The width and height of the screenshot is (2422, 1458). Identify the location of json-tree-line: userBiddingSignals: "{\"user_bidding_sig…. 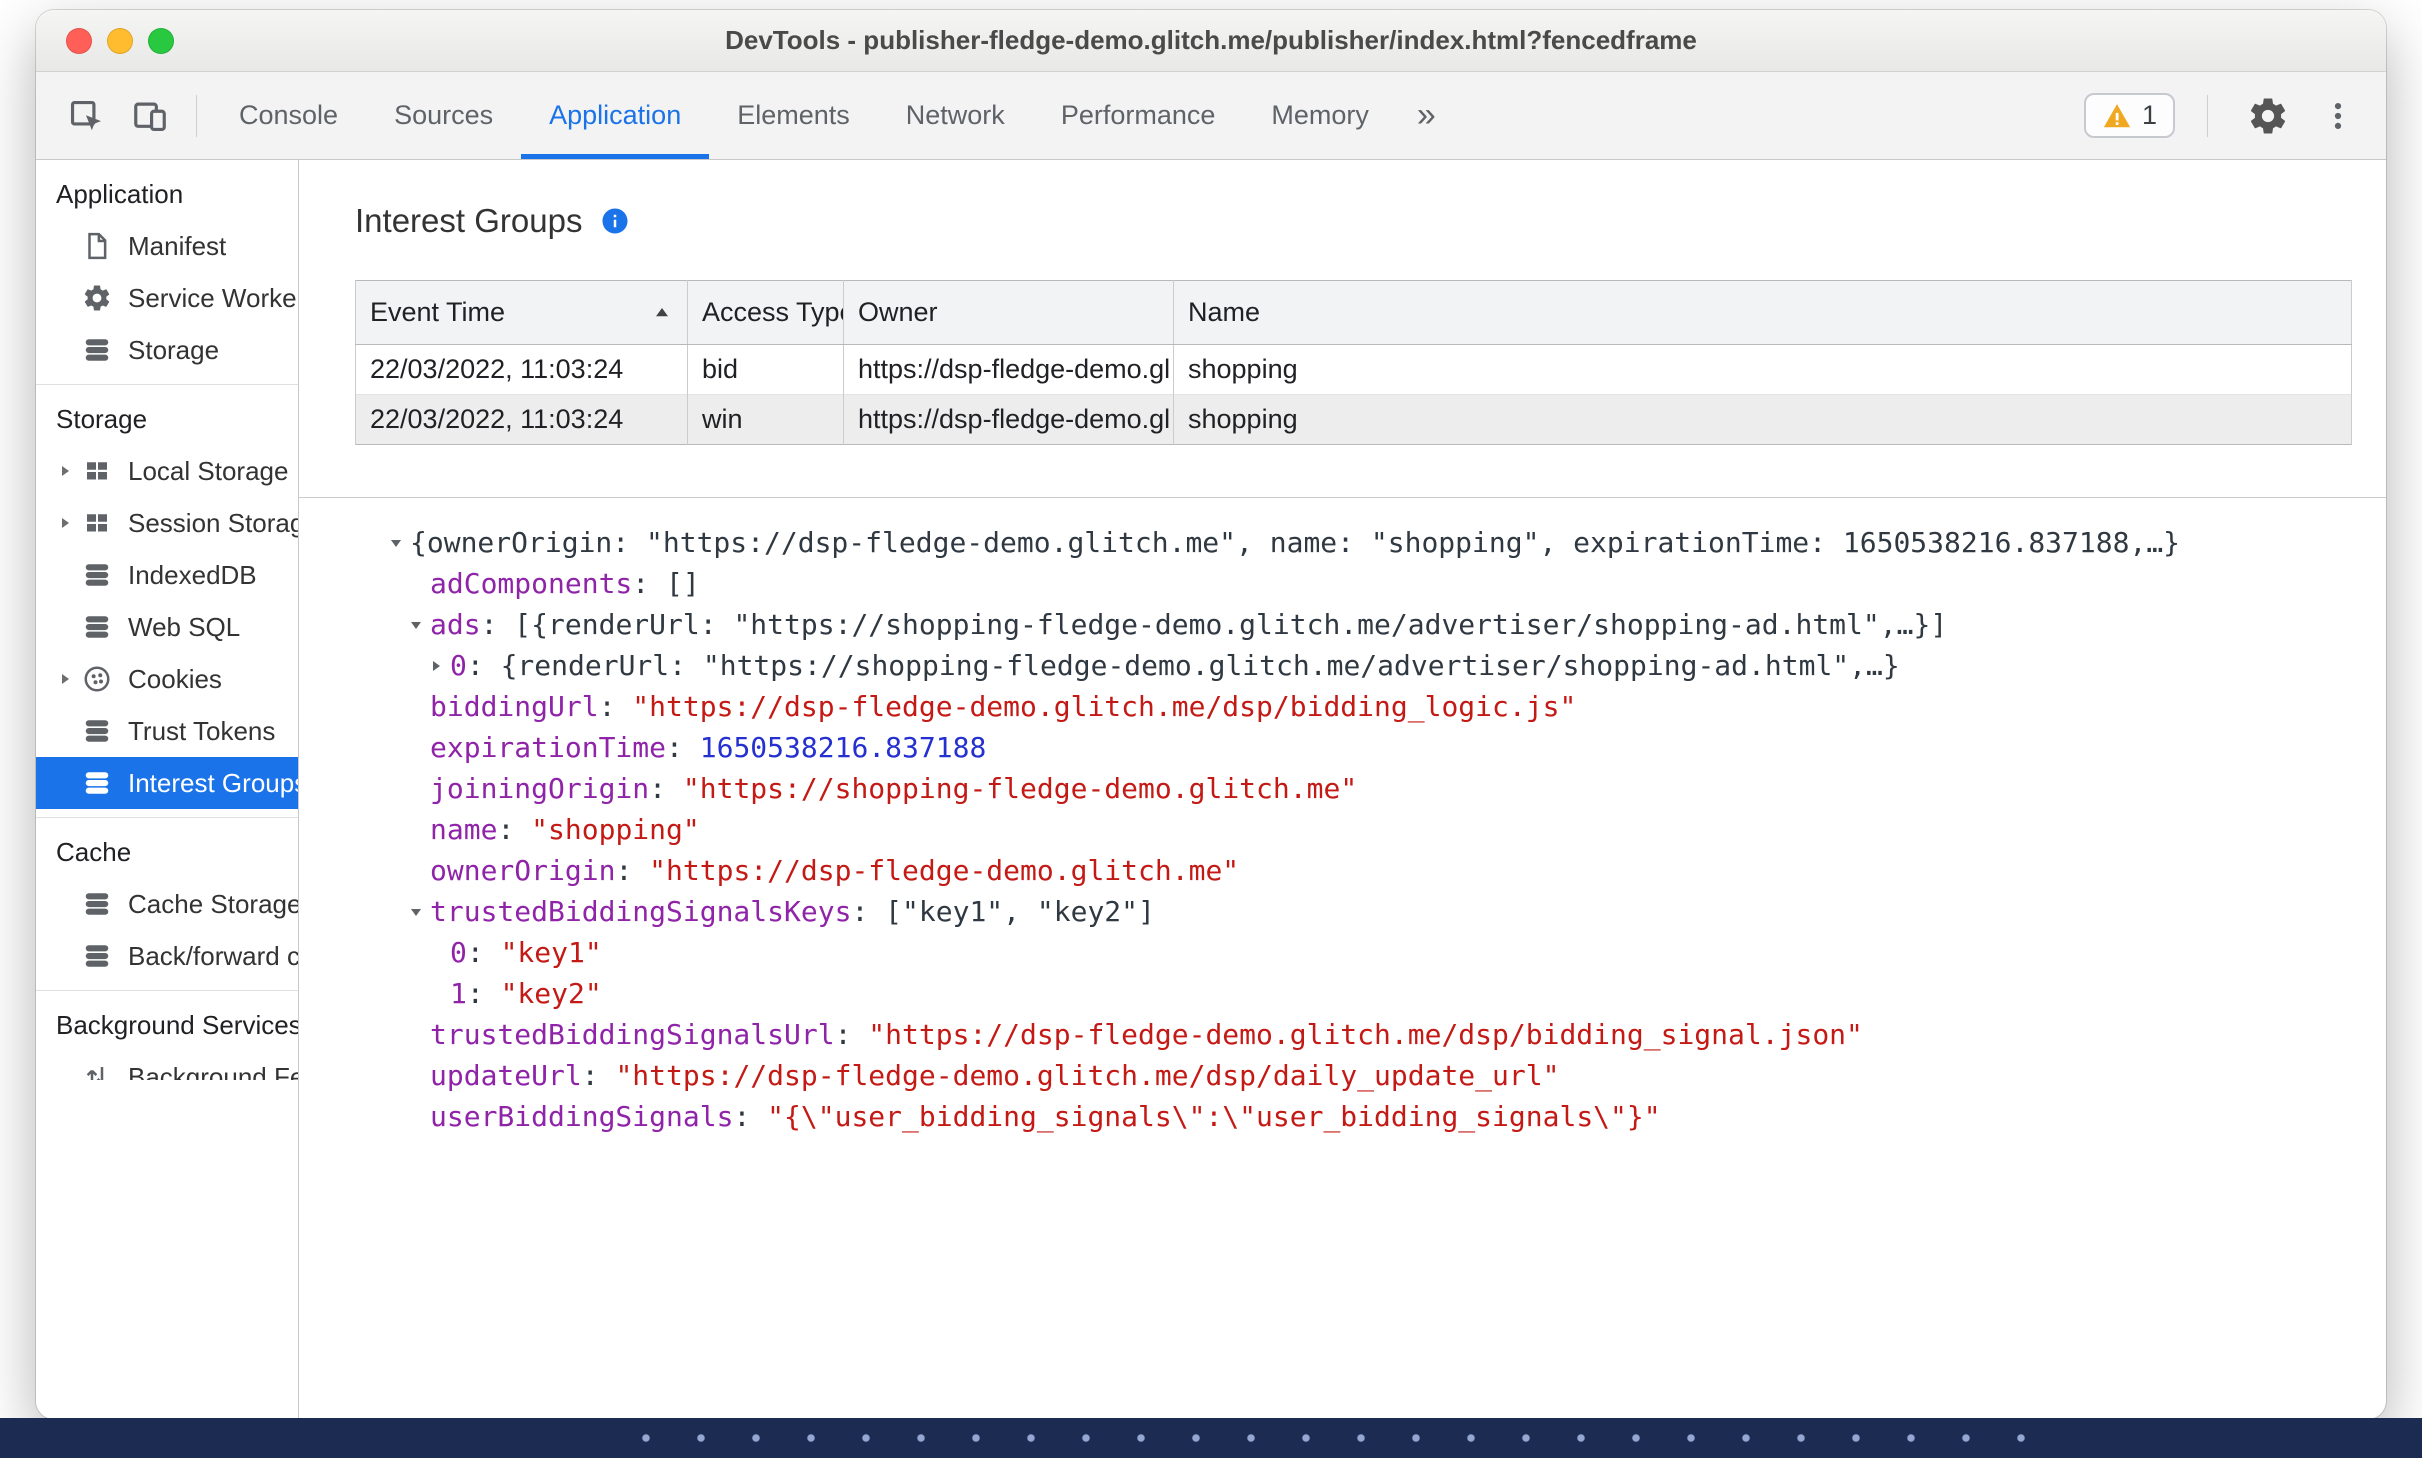
(1387, 1116).